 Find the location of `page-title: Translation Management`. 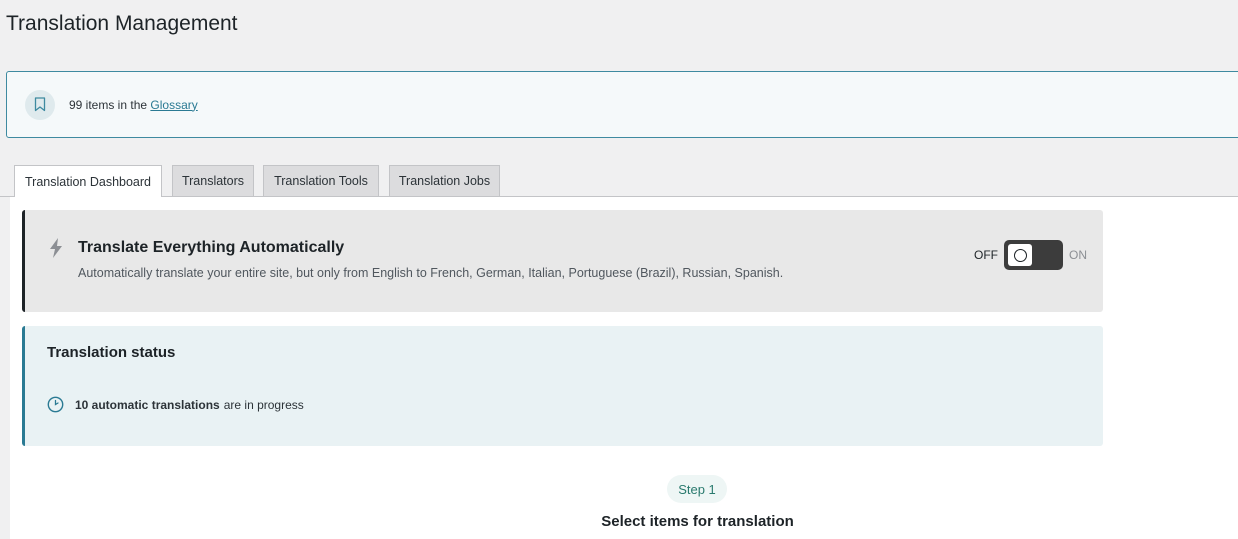

page-title: Translation Management is located at coordinates (122, 23).